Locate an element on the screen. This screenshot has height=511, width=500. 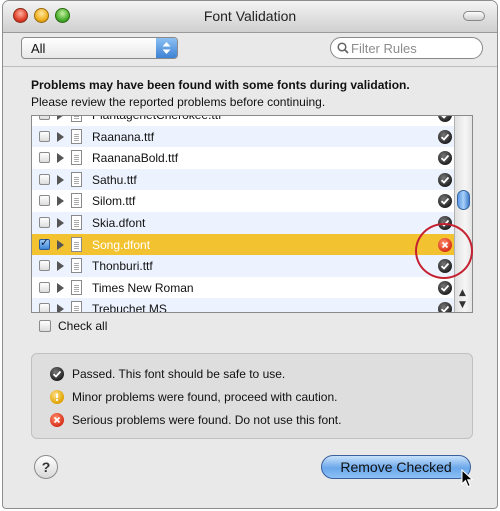
filter-rules-input is located at coordinates (412, 48).